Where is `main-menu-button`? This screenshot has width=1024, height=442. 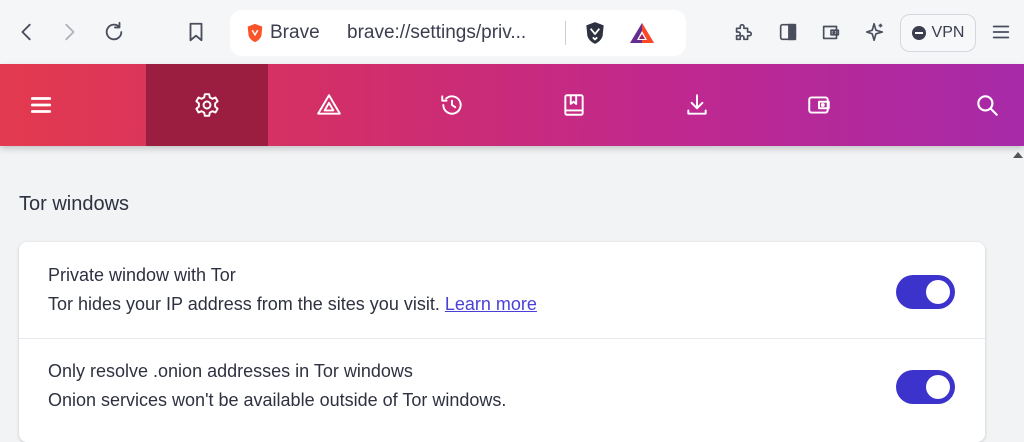
main-menu-button is located at coordinates (1001, 32).